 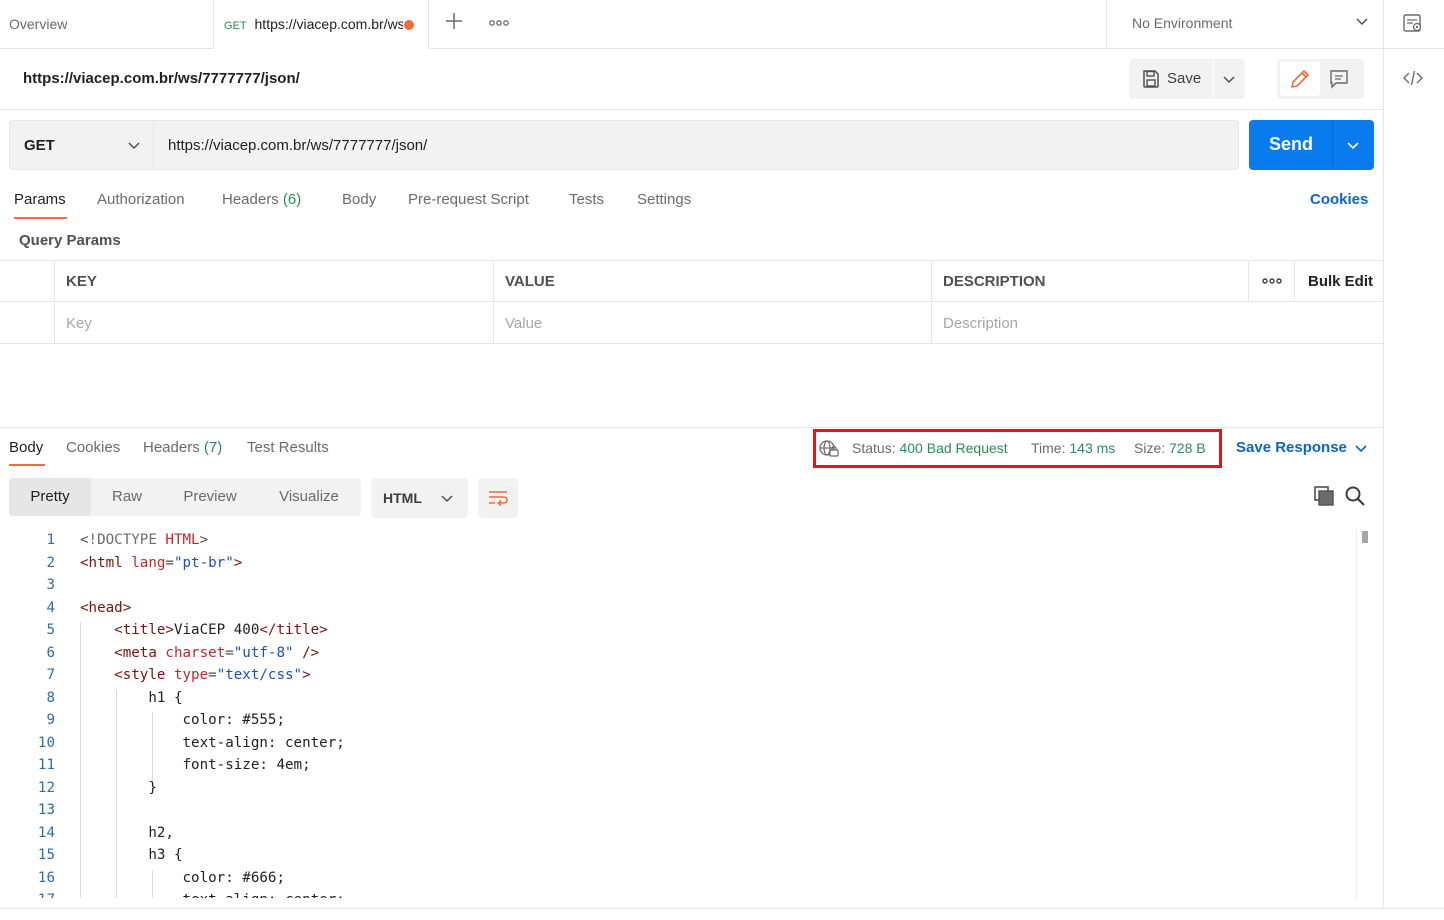 What do you see at coordinates (1414, 79) in the screenshot?
I see `code-icon` at bounding box center [1414, 79].